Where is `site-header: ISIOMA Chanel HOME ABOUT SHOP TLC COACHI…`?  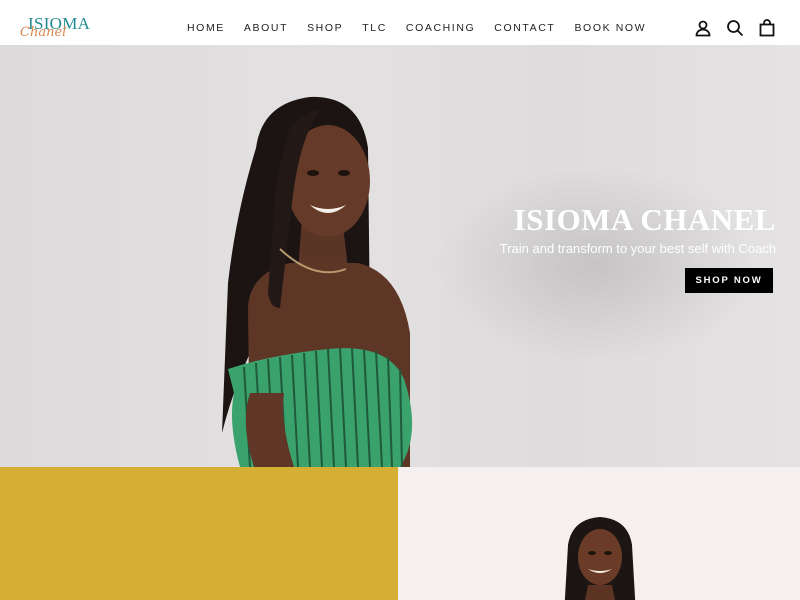
site-header: ISIOMA Chanel HOME ABOUT SHOP TLC COACHI… is located at coordinates (400, 22).